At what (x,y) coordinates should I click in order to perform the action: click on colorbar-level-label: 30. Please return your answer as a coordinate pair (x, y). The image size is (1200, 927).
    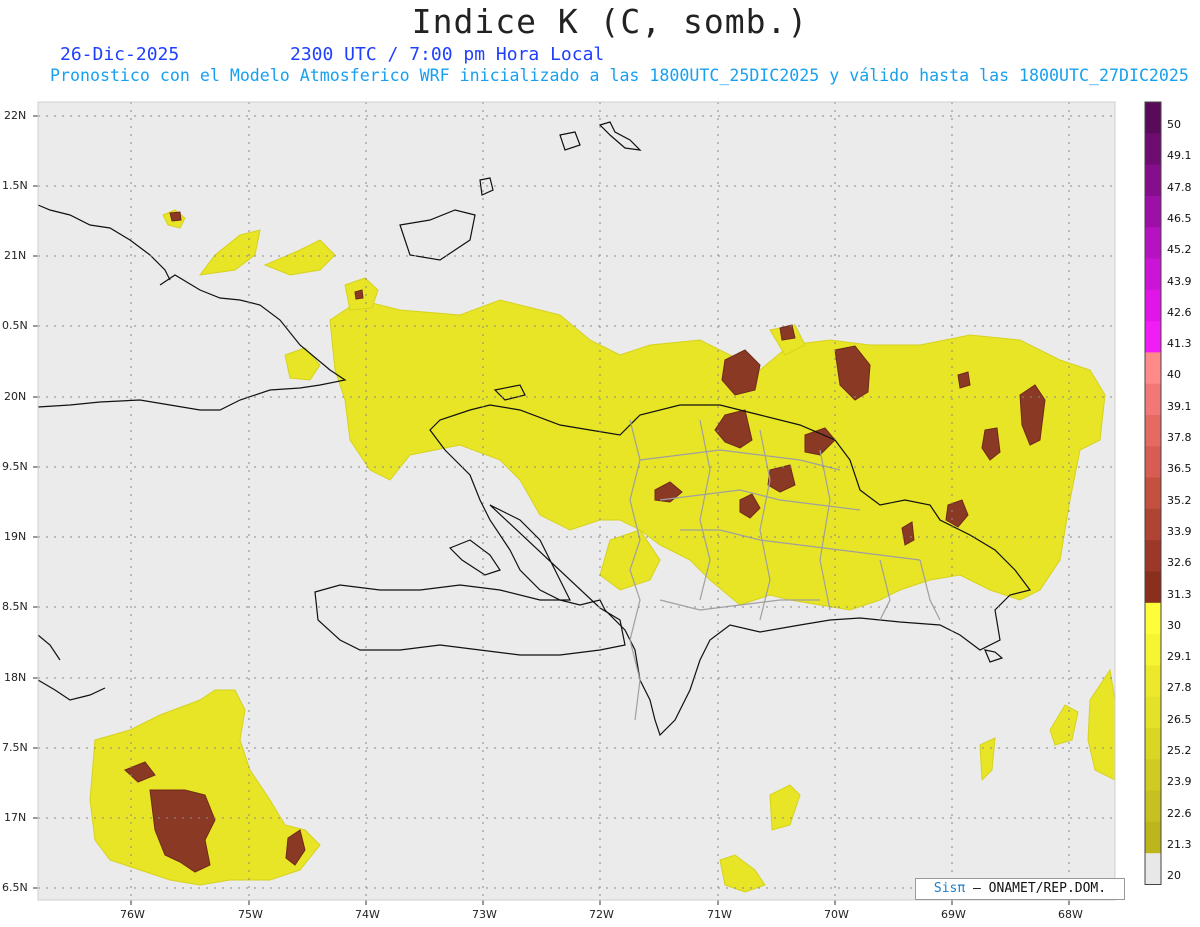
    Looking at the image, I should click on (1174, 625).